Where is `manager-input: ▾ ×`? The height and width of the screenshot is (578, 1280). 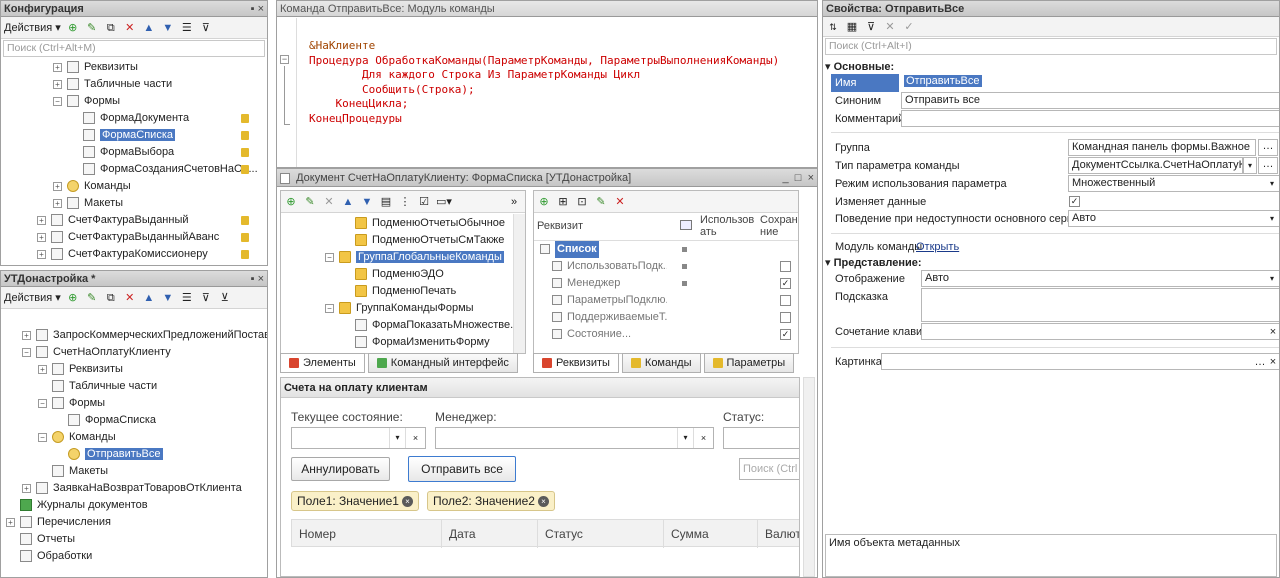 manager-input: ▾ × is located at coordinates (574, 438).